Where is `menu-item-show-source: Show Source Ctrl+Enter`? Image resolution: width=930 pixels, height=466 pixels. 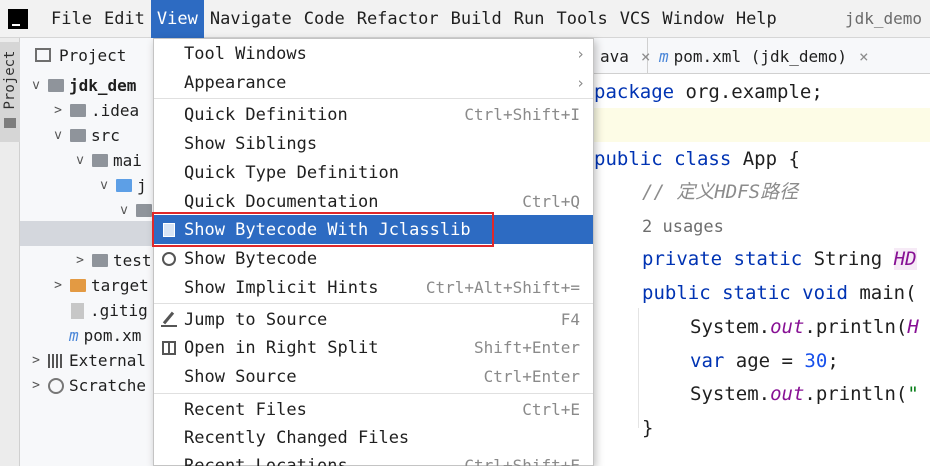 menu-item-show-source: Show Source Ctrl+Enter is located at coordinates (373, 376).